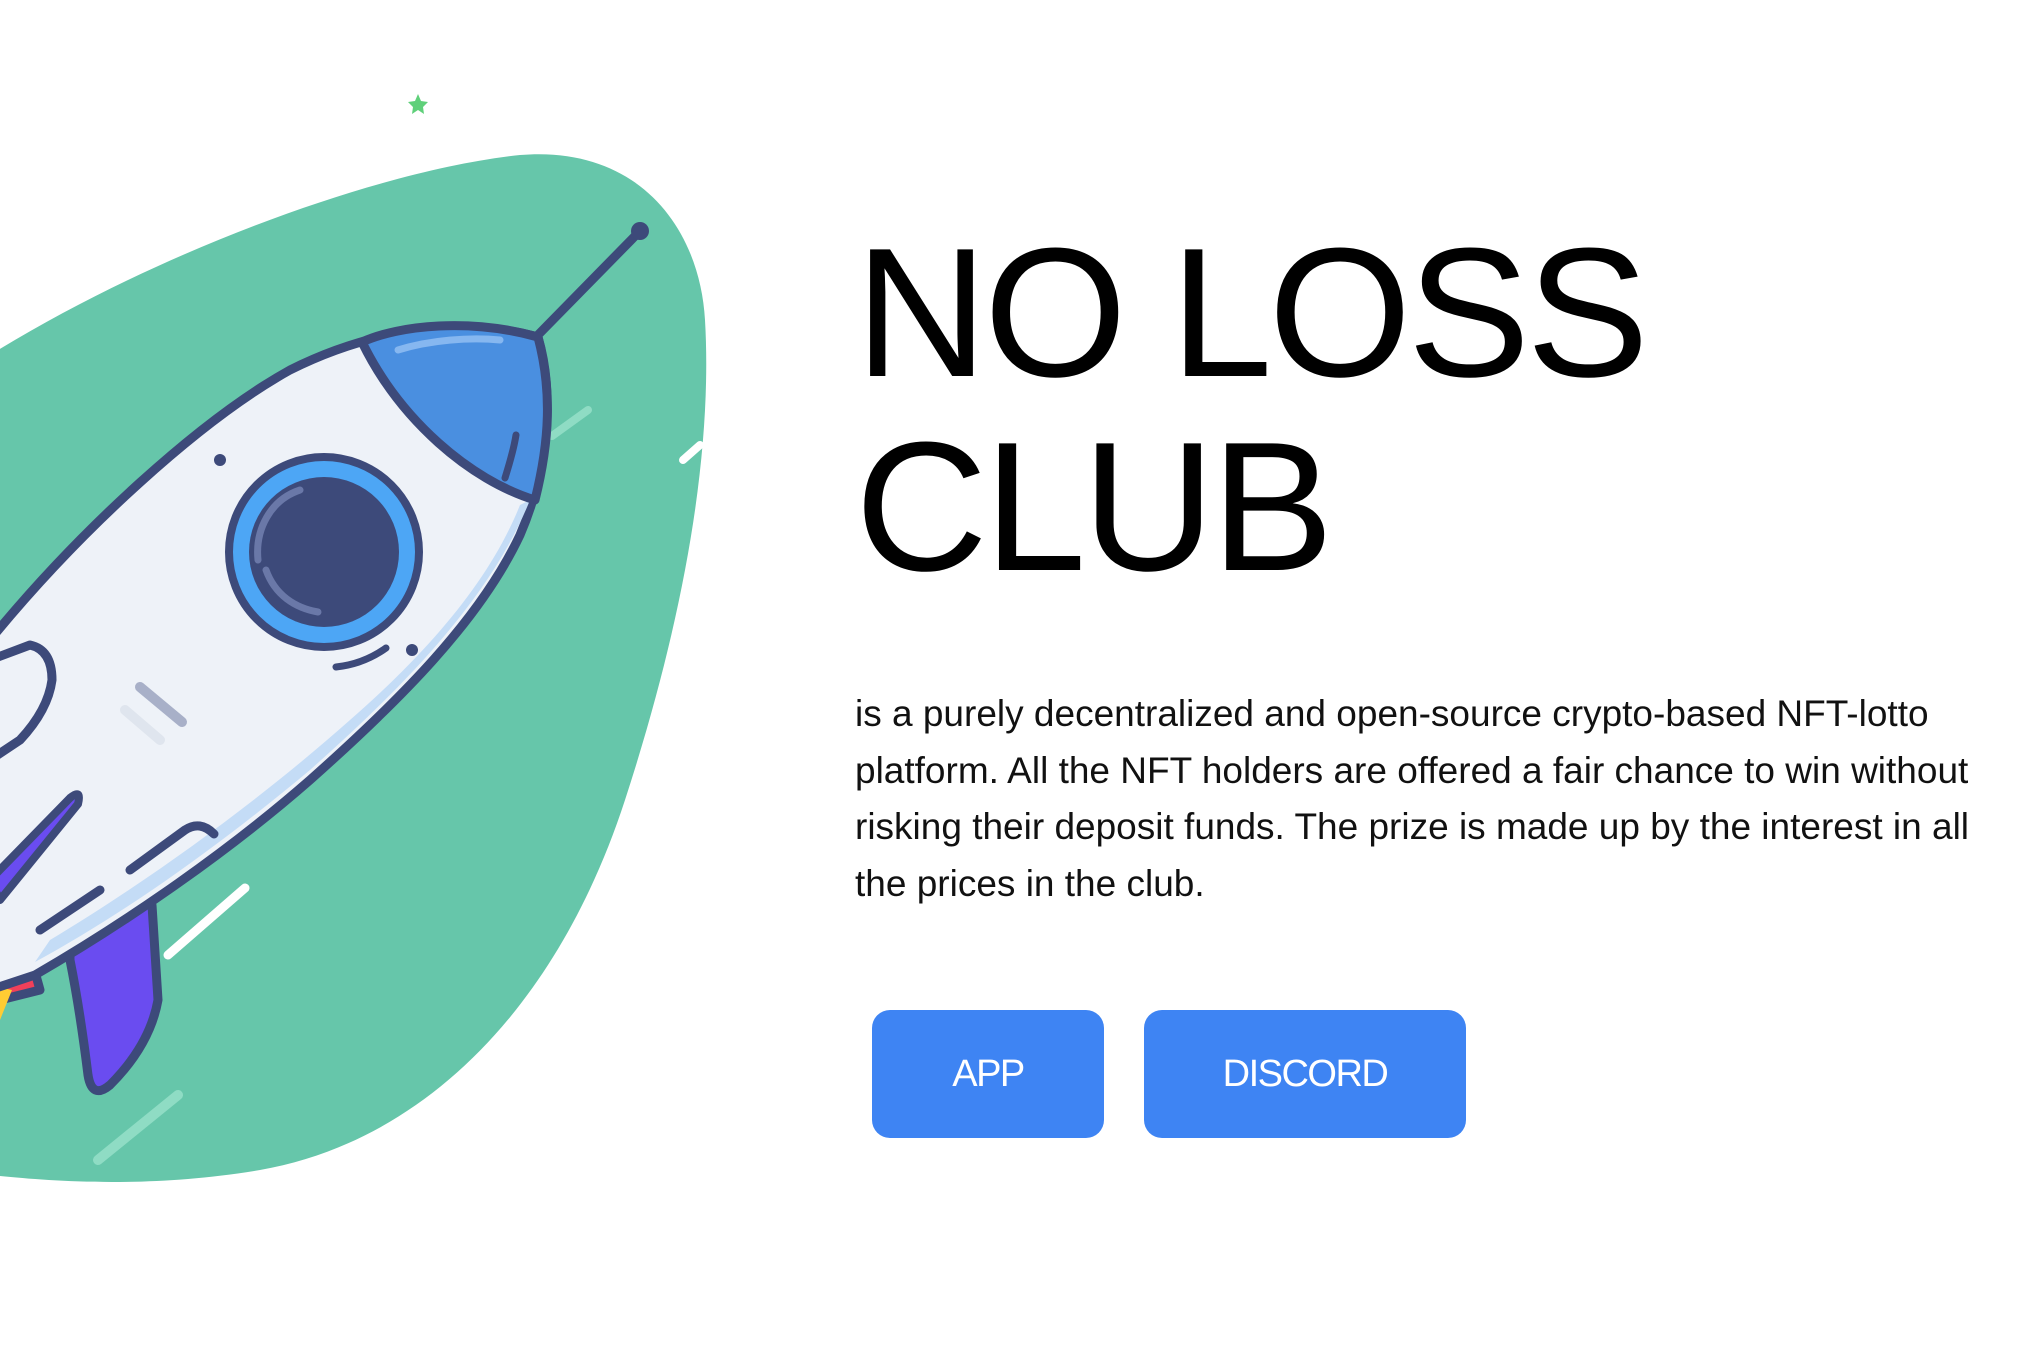  Describe the element at coordinates (988, 1074) in the screenshot. I see `app-button: APP` at that location.